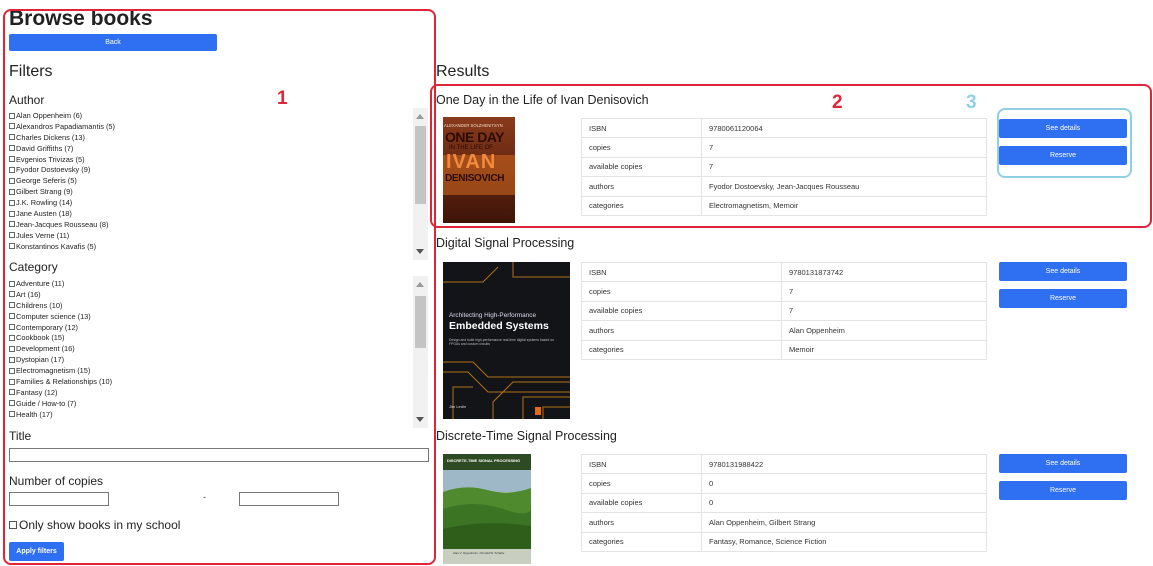 The image size is (1153, 566). I want to click on book-title: Digital Signal Processing, so click(505, 243).